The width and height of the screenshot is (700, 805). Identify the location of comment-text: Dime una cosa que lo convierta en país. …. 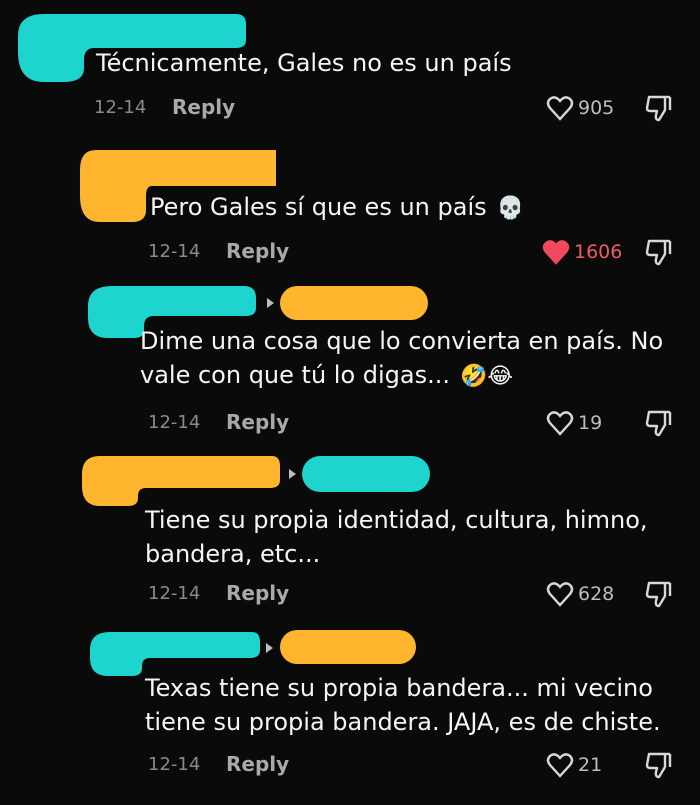
(402, 358).